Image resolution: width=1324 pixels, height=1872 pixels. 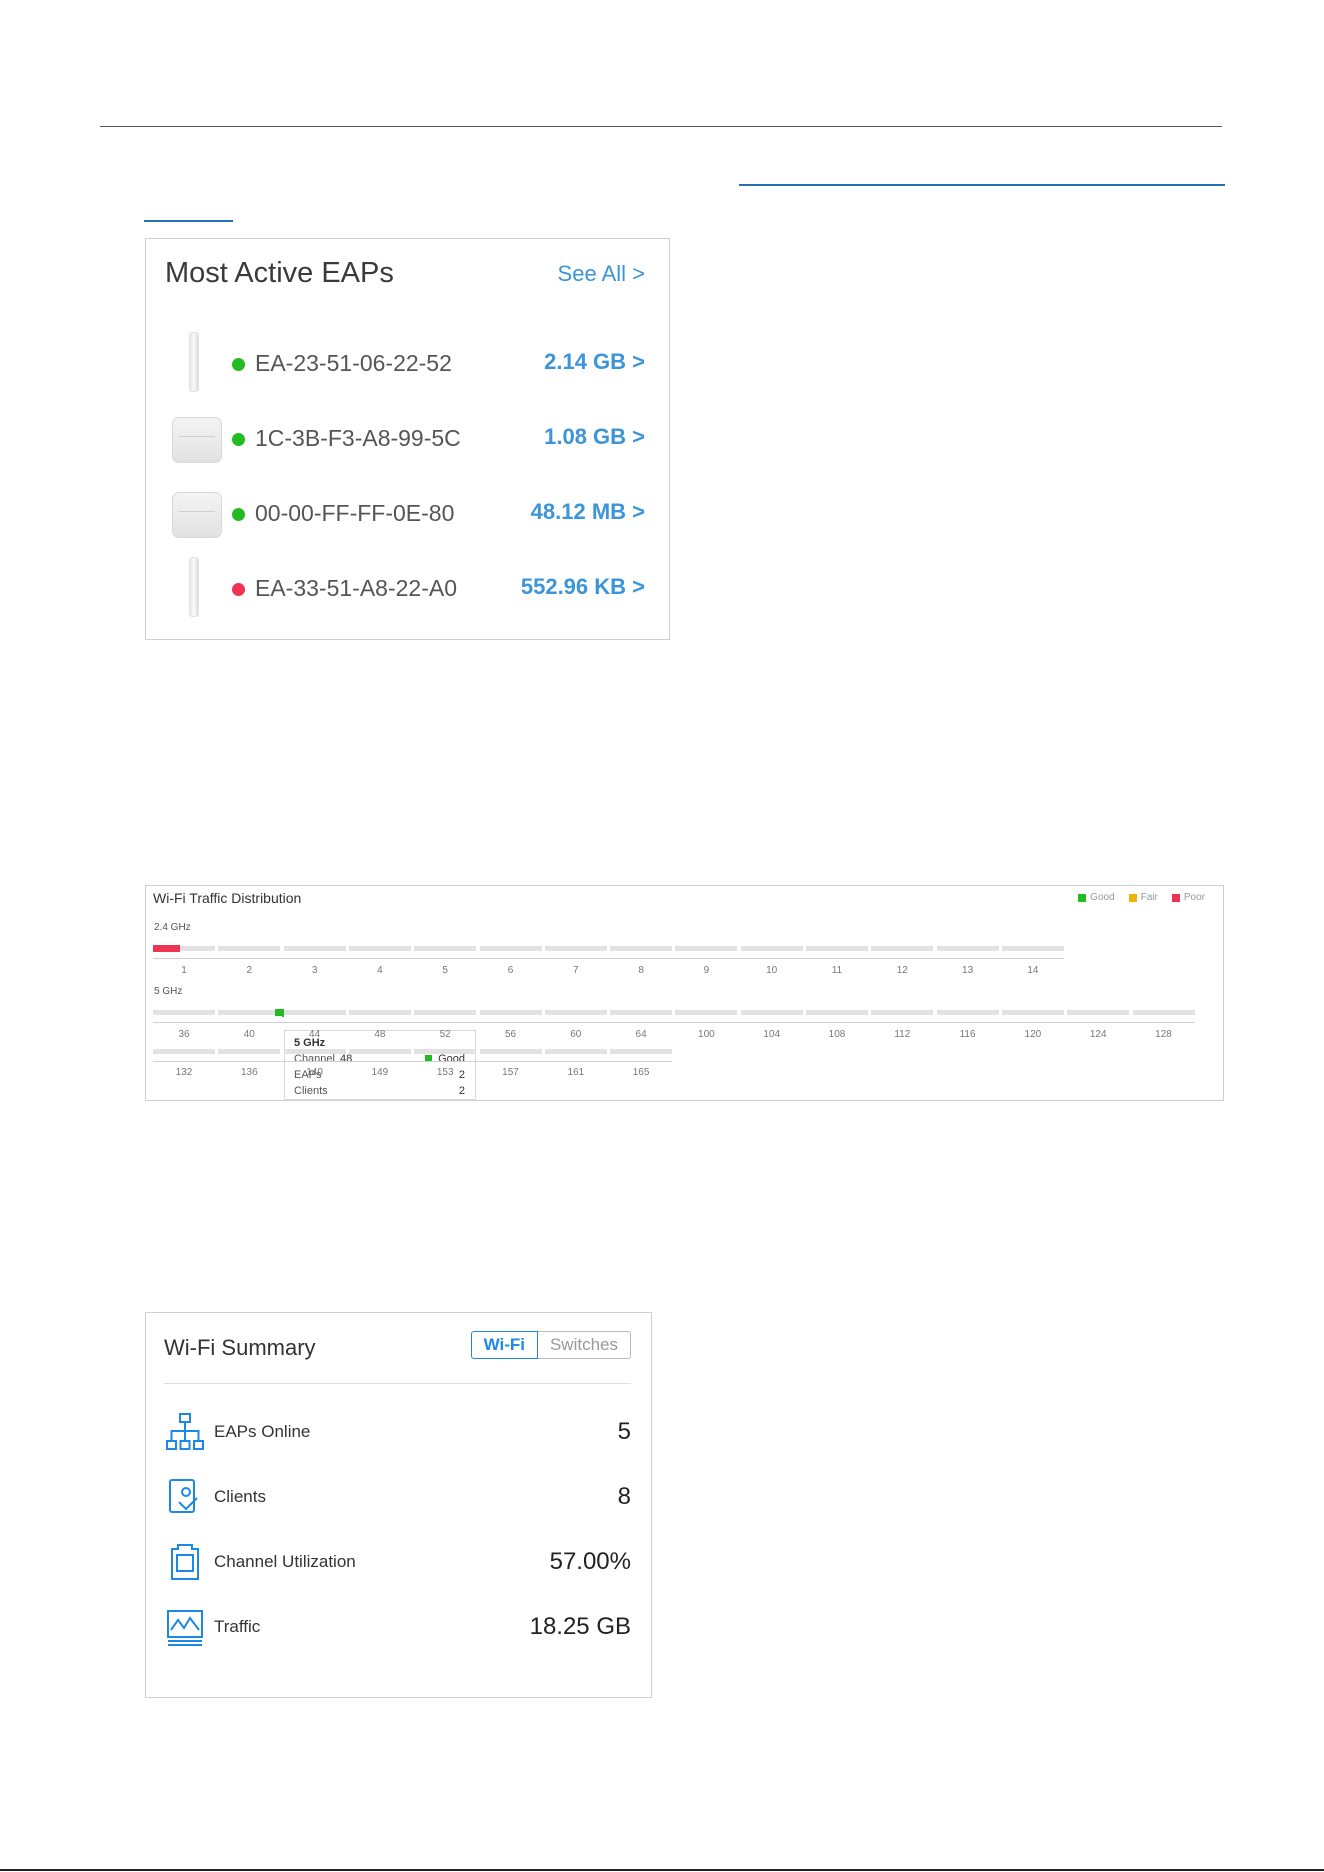 What do you see at coordinates (168, 991) in the screenshot?
I see `band-label-5ghz: 5 GHz` at bounding box center [168, 991].